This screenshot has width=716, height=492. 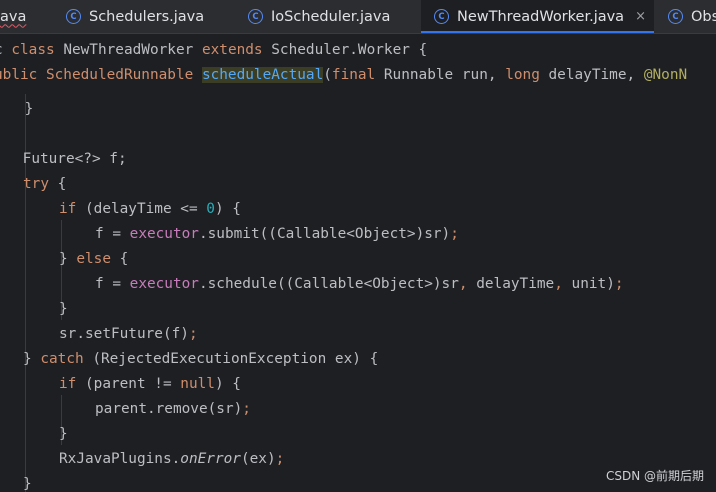 What do you see at coordinates (703, 16) in the screenshot?
I see `tab-label: Obs` at bounding box center [703, 16].